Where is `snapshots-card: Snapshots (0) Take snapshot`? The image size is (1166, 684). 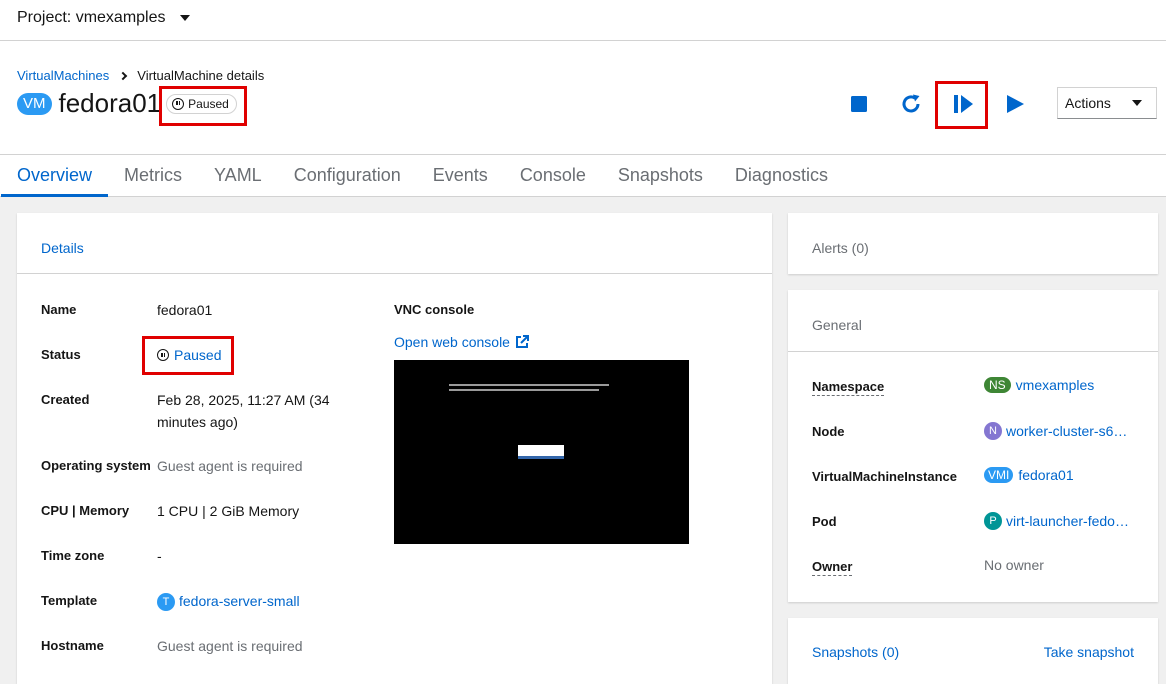
snapshots-card: Snapshots (0) Take snapshot is located at coordinates (973, 651).